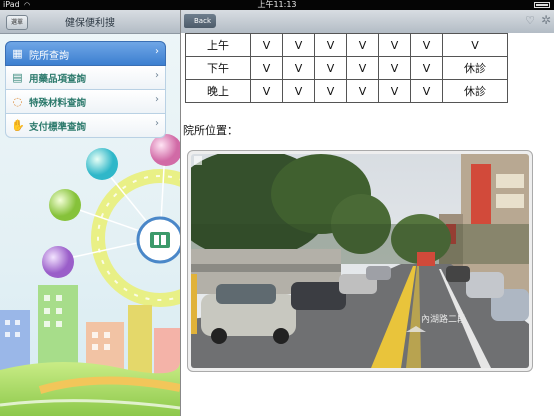 The image size is (554, 416). I want to click on menu-item-drug-search: ▤ 用藥品項查詢 ›, so click(85, 78).